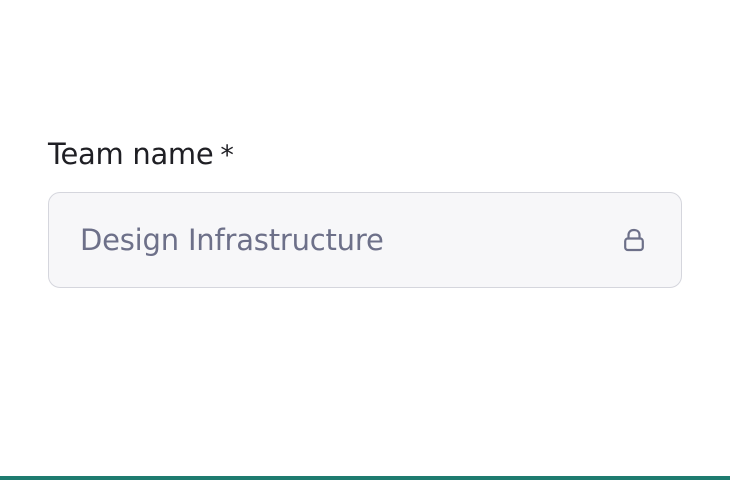 This screenshot has height=480, width=730. What do you see at coordinates (131, 154) in the screenshot?
I see `team-name-label-text: Team name` at bounding box center [131, 154].